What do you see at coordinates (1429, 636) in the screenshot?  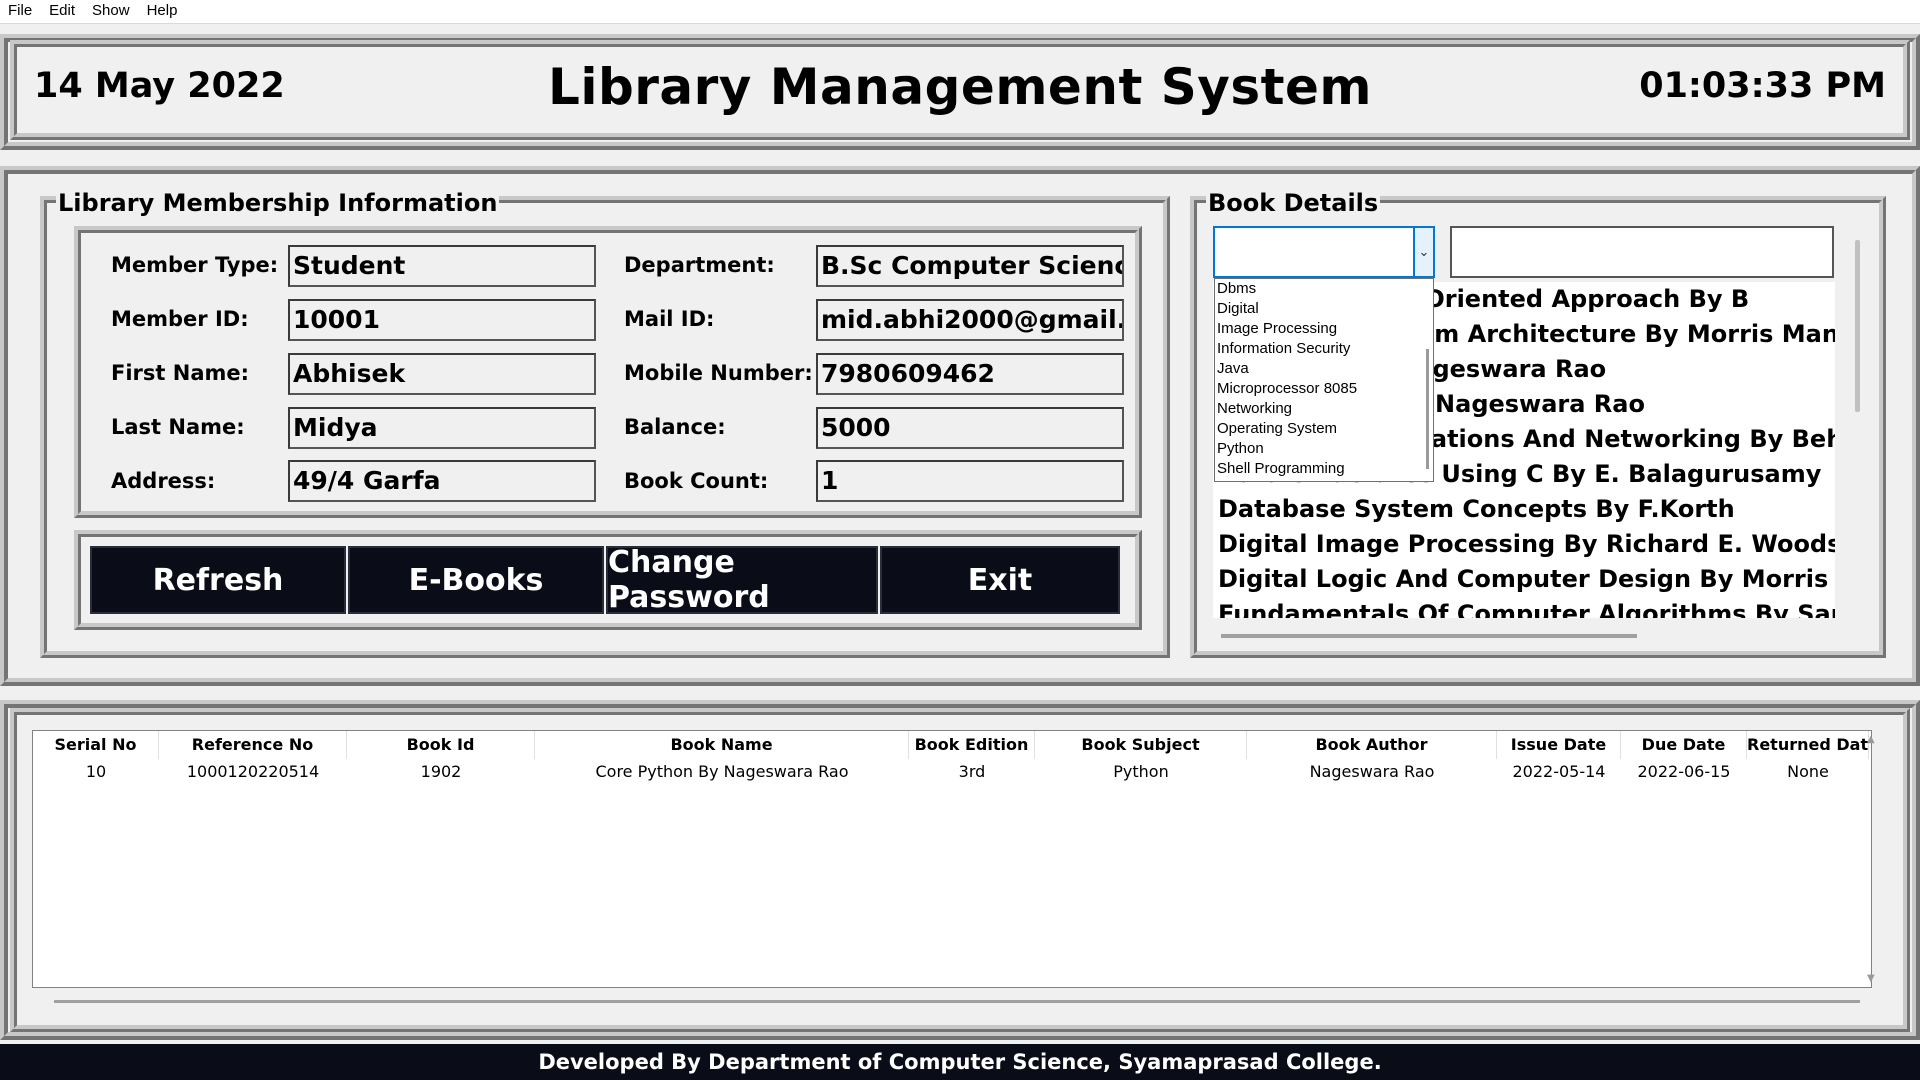 I see `book-list-horizontal-scrollbar` at bounding box center [1429, 636].